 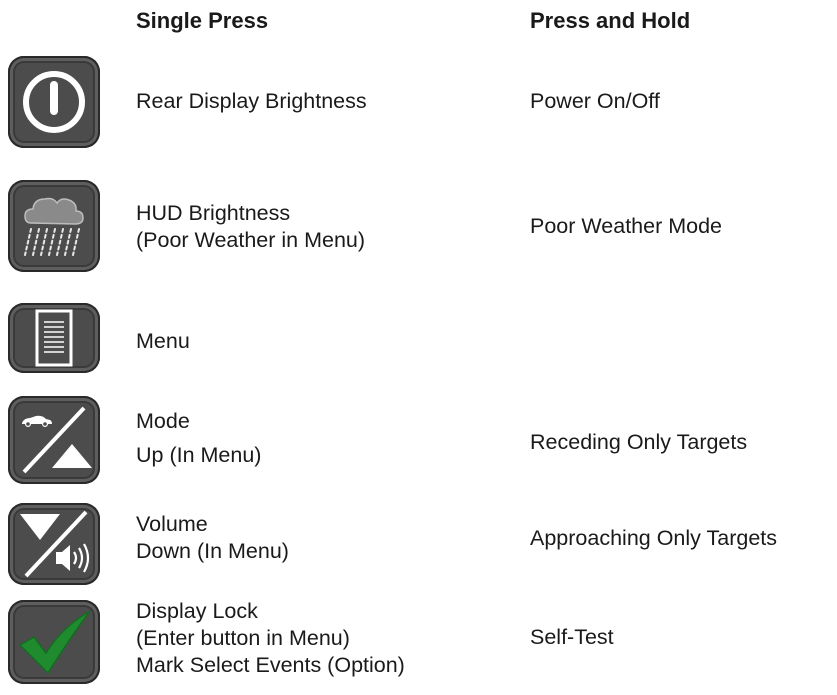 I want to click on single-press-header: Single Press, so click(x=202, y=20).